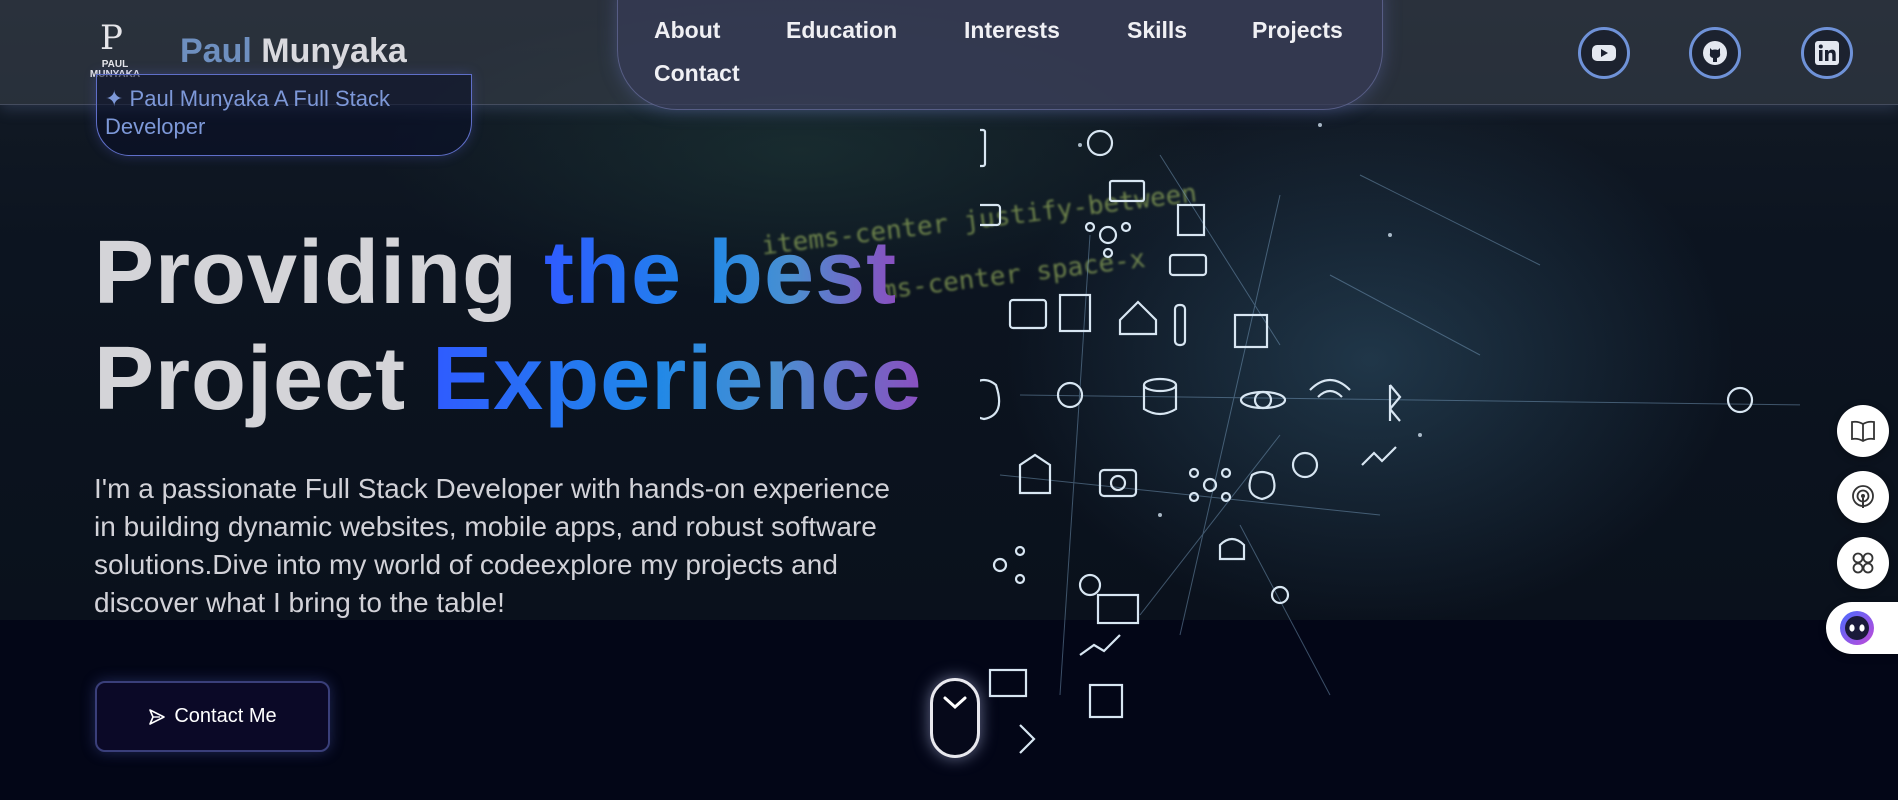  What do you see at coordinates (677, 379) in the screenshot?
I see `headline-experience: Experience` at bounding box center [677, 379].